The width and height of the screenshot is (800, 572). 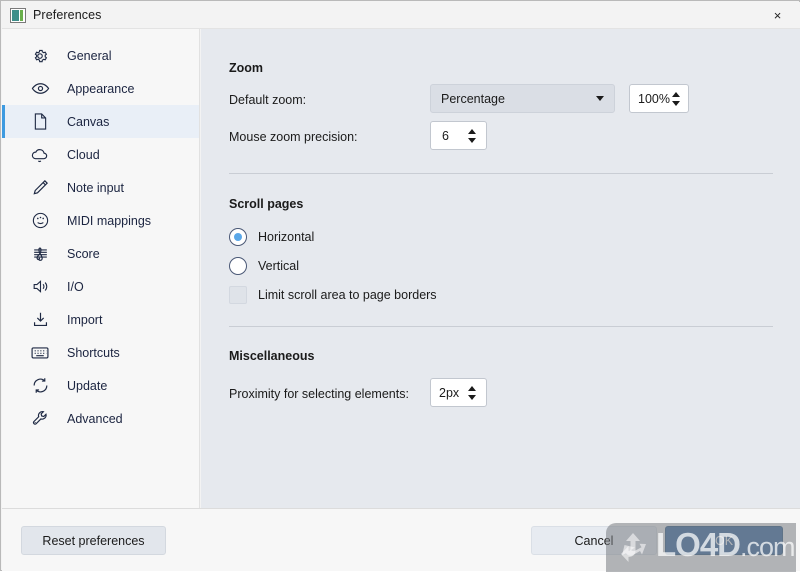 I want to click on radio-horizontal-label: Horizontal, so click(x=286, y=237).